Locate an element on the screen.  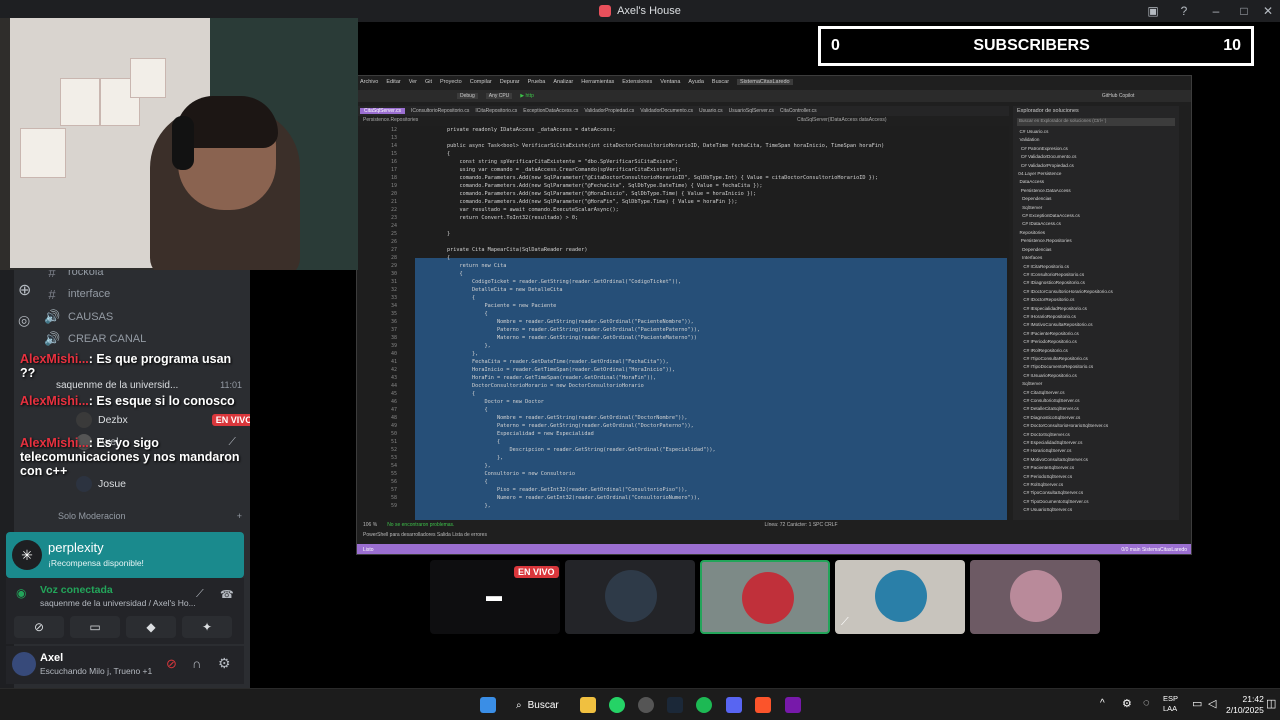
microphone-icon: ◌ is located at coordinates (1146, 703).